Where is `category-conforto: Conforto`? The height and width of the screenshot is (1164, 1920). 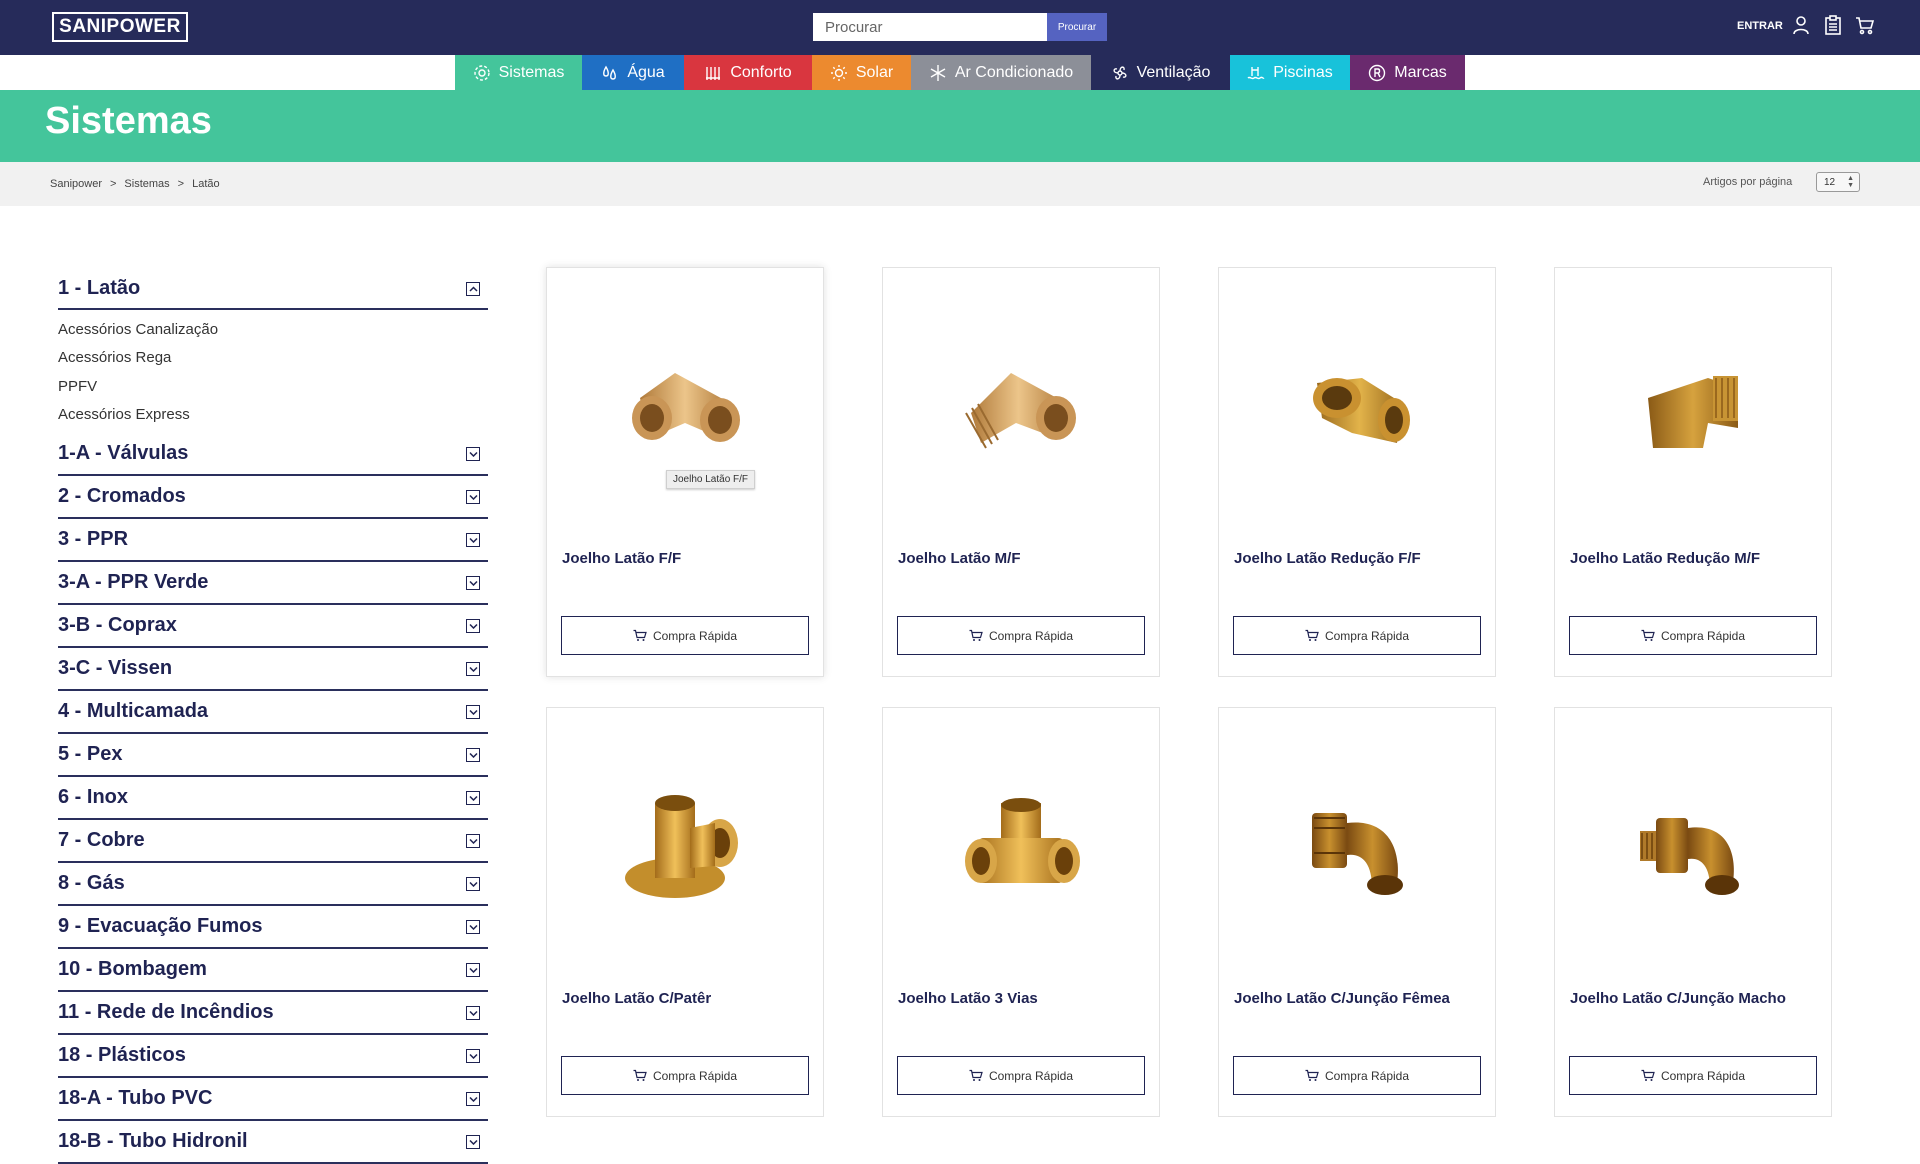 category-conforto: Conforto is located at coordinates (748, 72).